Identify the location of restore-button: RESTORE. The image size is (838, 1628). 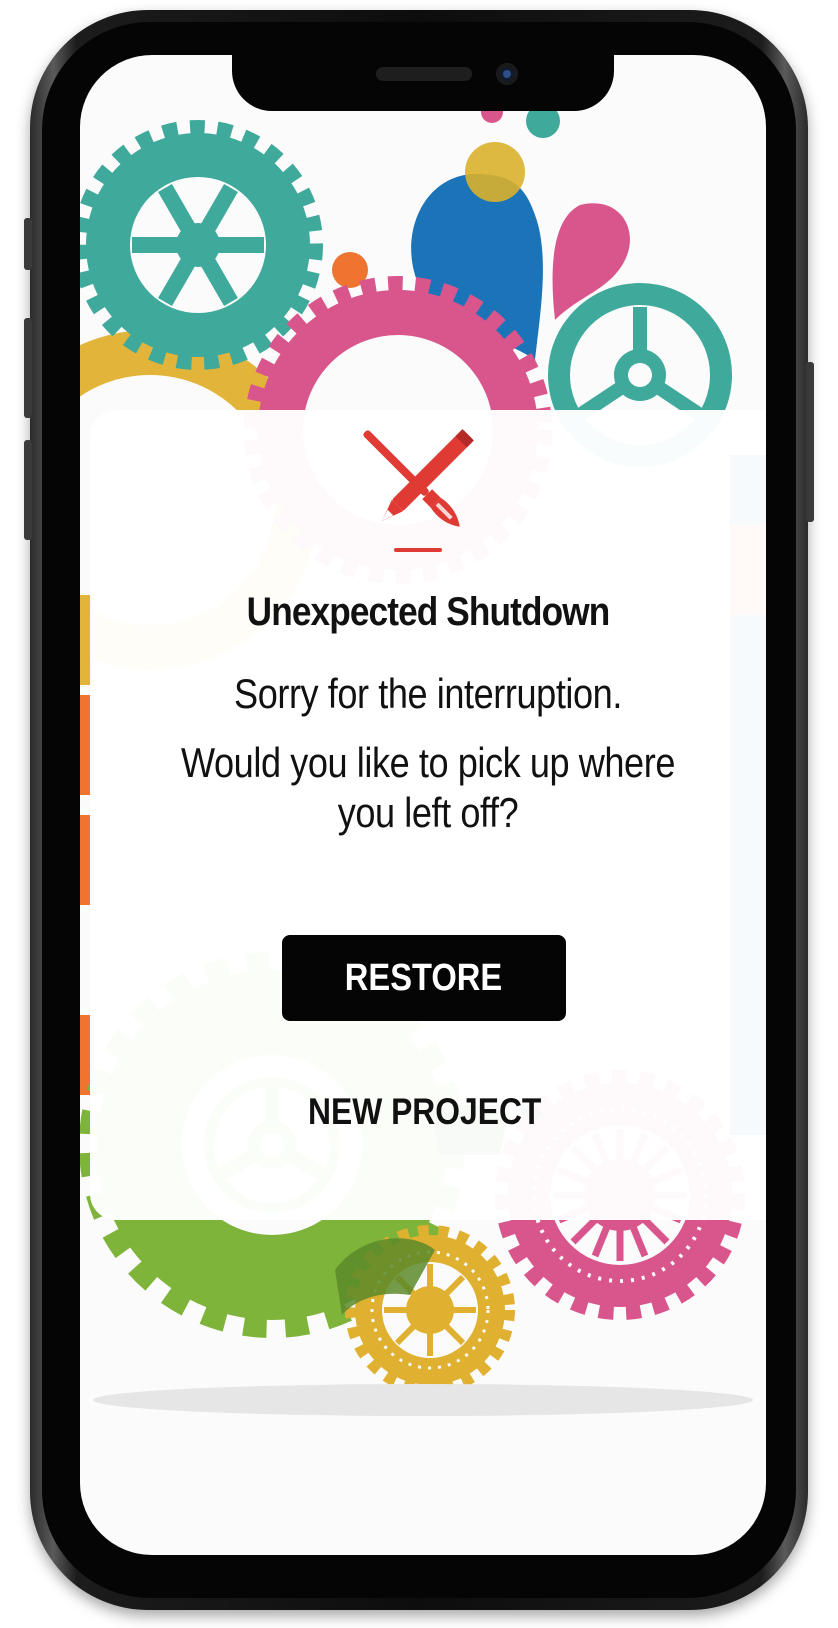
(424, 978).